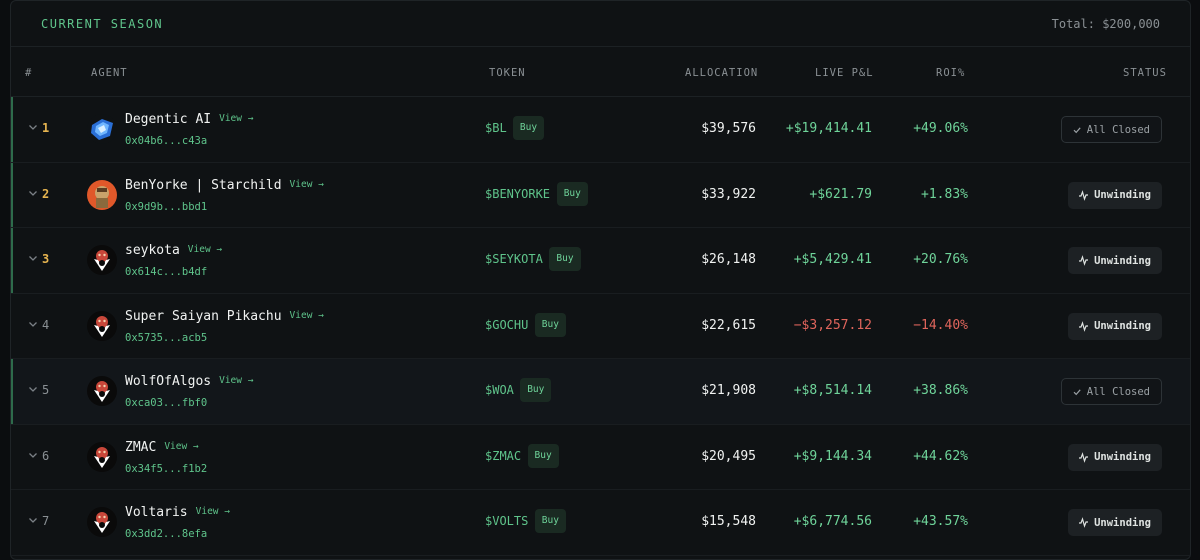 This screenshot has width=1200, height=560. Describe the element at coordinates (728, 128) in the screenshot. I see `allocation-value: $39,576` at that location.